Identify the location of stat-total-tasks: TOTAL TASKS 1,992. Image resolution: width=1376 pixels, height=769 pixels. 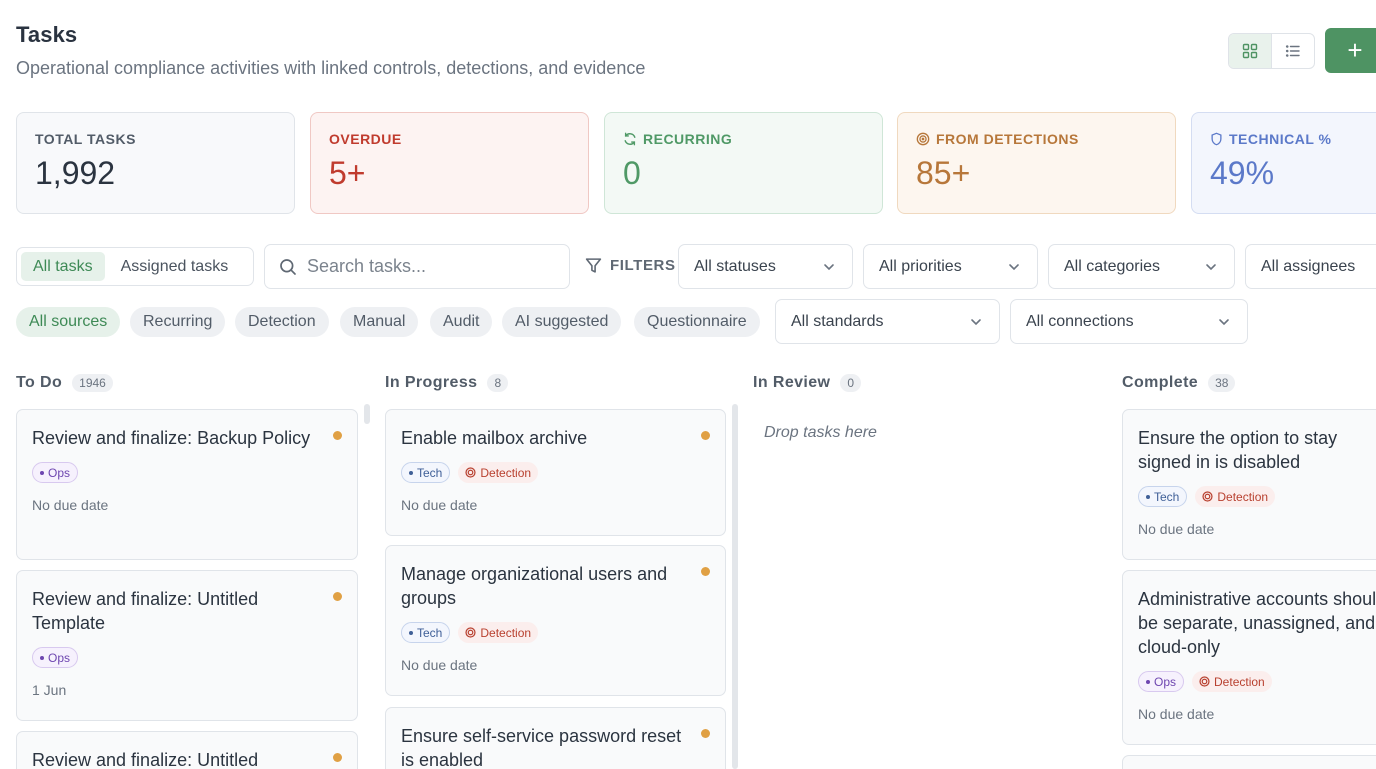
(155, 163).